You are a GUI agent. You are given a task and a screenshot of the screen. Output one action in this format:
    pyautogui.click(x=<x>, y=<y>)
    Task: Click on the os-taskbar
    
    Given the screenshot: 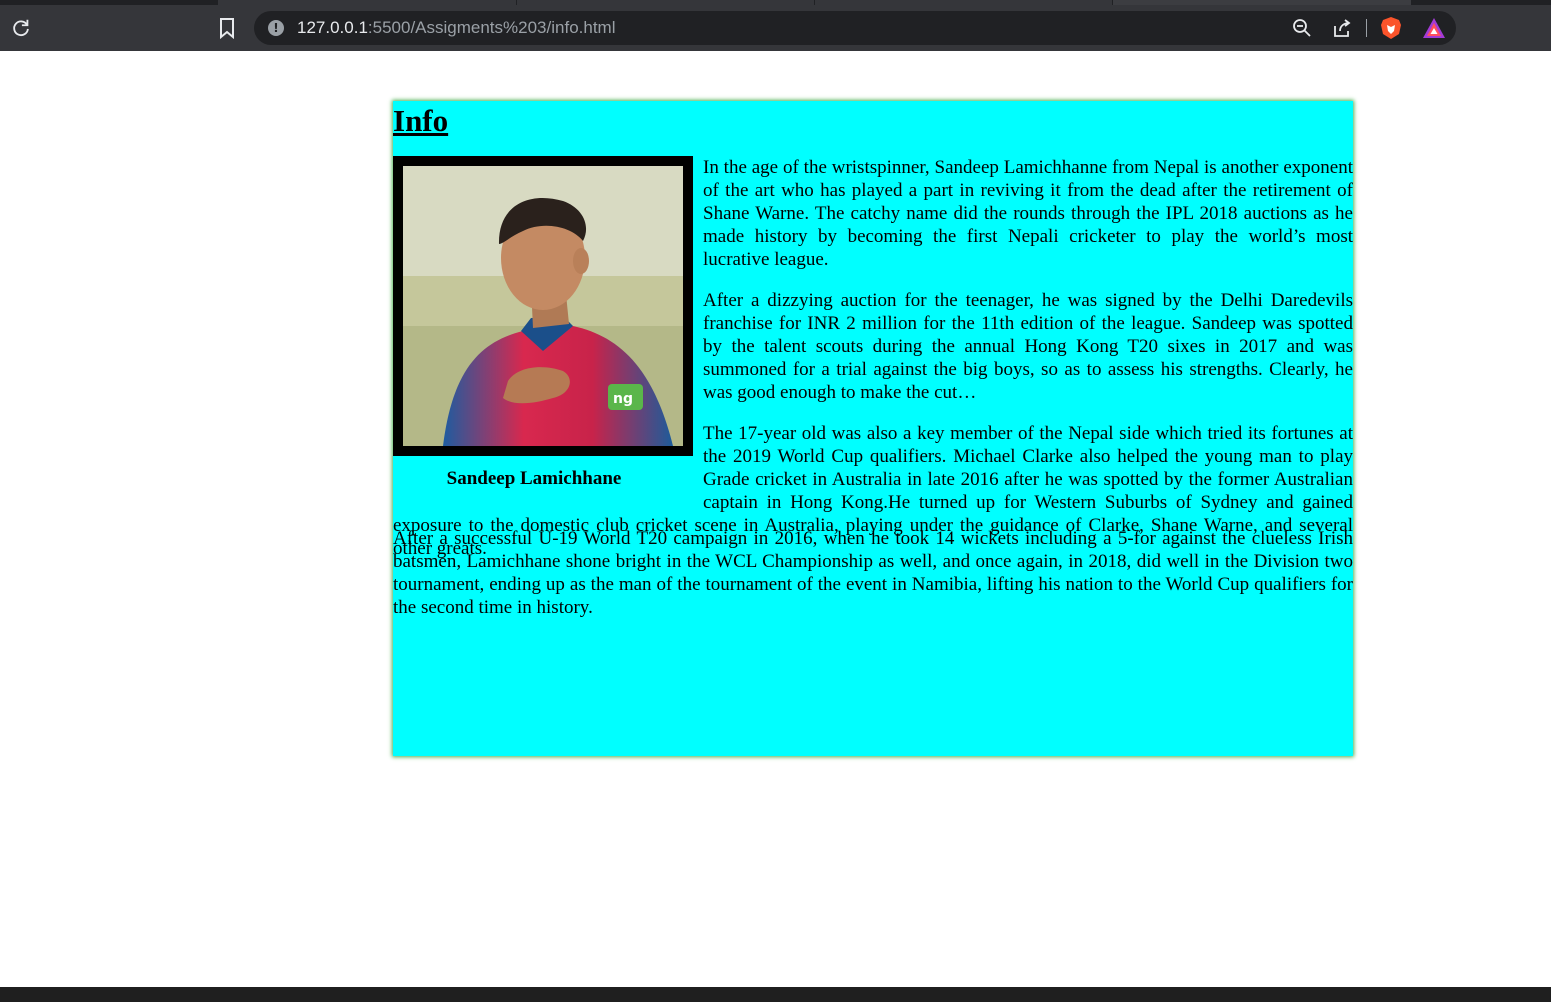 What is the action you would take?
    pyautogui.click(x=775, y=994)
    